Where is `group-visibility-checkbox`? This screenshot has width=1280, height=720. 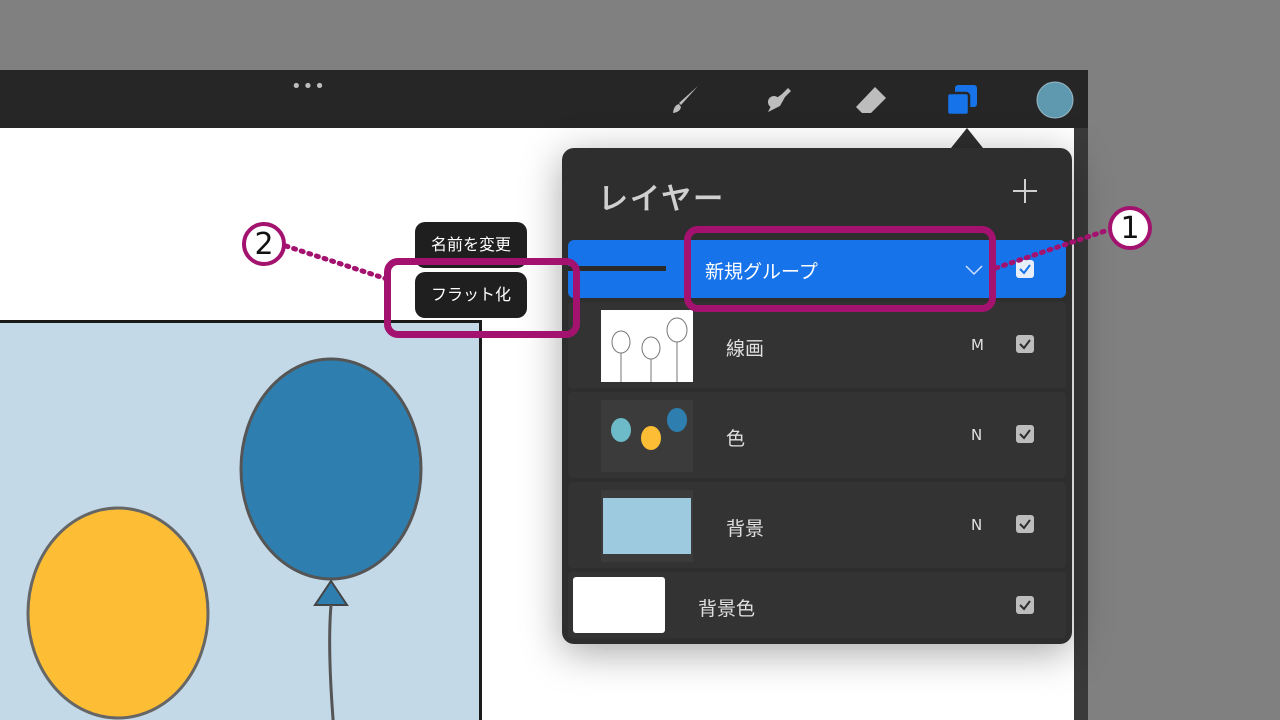 group-visibility-checkbox is located at coordinates (1025, 269).